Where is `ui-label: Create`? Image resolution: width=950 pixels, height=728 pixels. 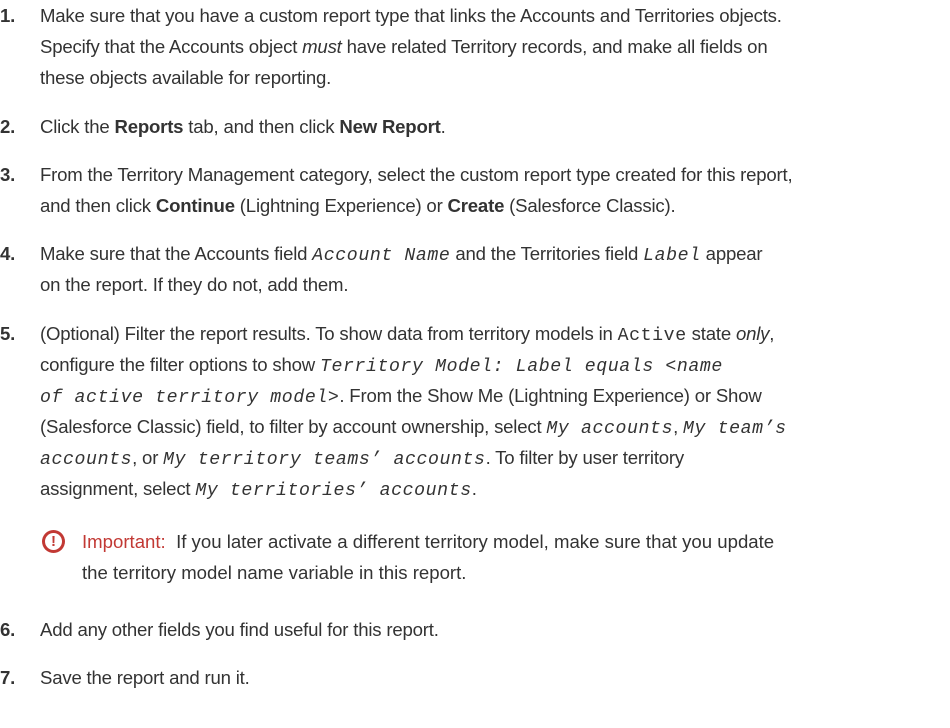 ui-label: Create is located at coordinates (476, 205).